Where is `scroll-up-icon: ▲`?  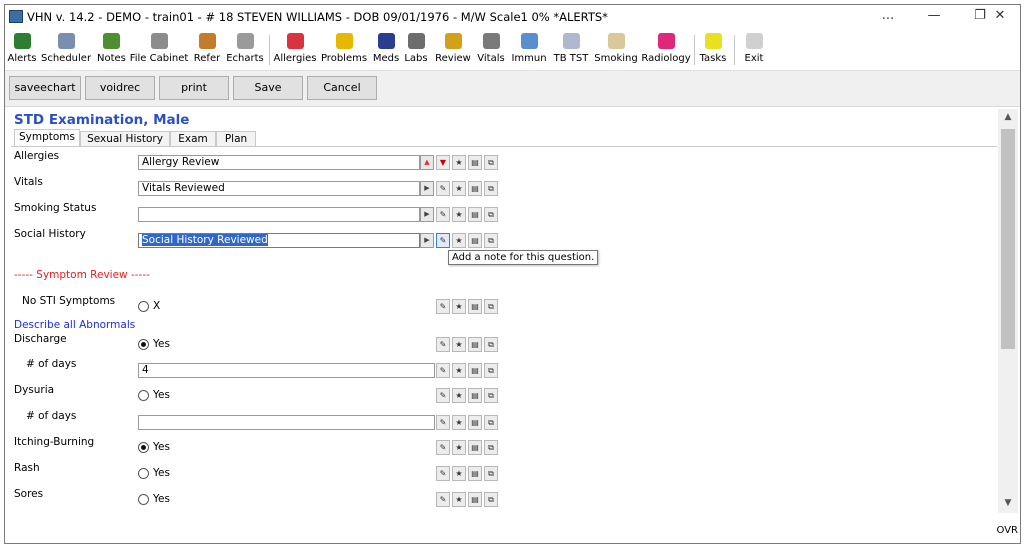 scroll-up-icon: ▲ is located at coordinates (1008, 117).